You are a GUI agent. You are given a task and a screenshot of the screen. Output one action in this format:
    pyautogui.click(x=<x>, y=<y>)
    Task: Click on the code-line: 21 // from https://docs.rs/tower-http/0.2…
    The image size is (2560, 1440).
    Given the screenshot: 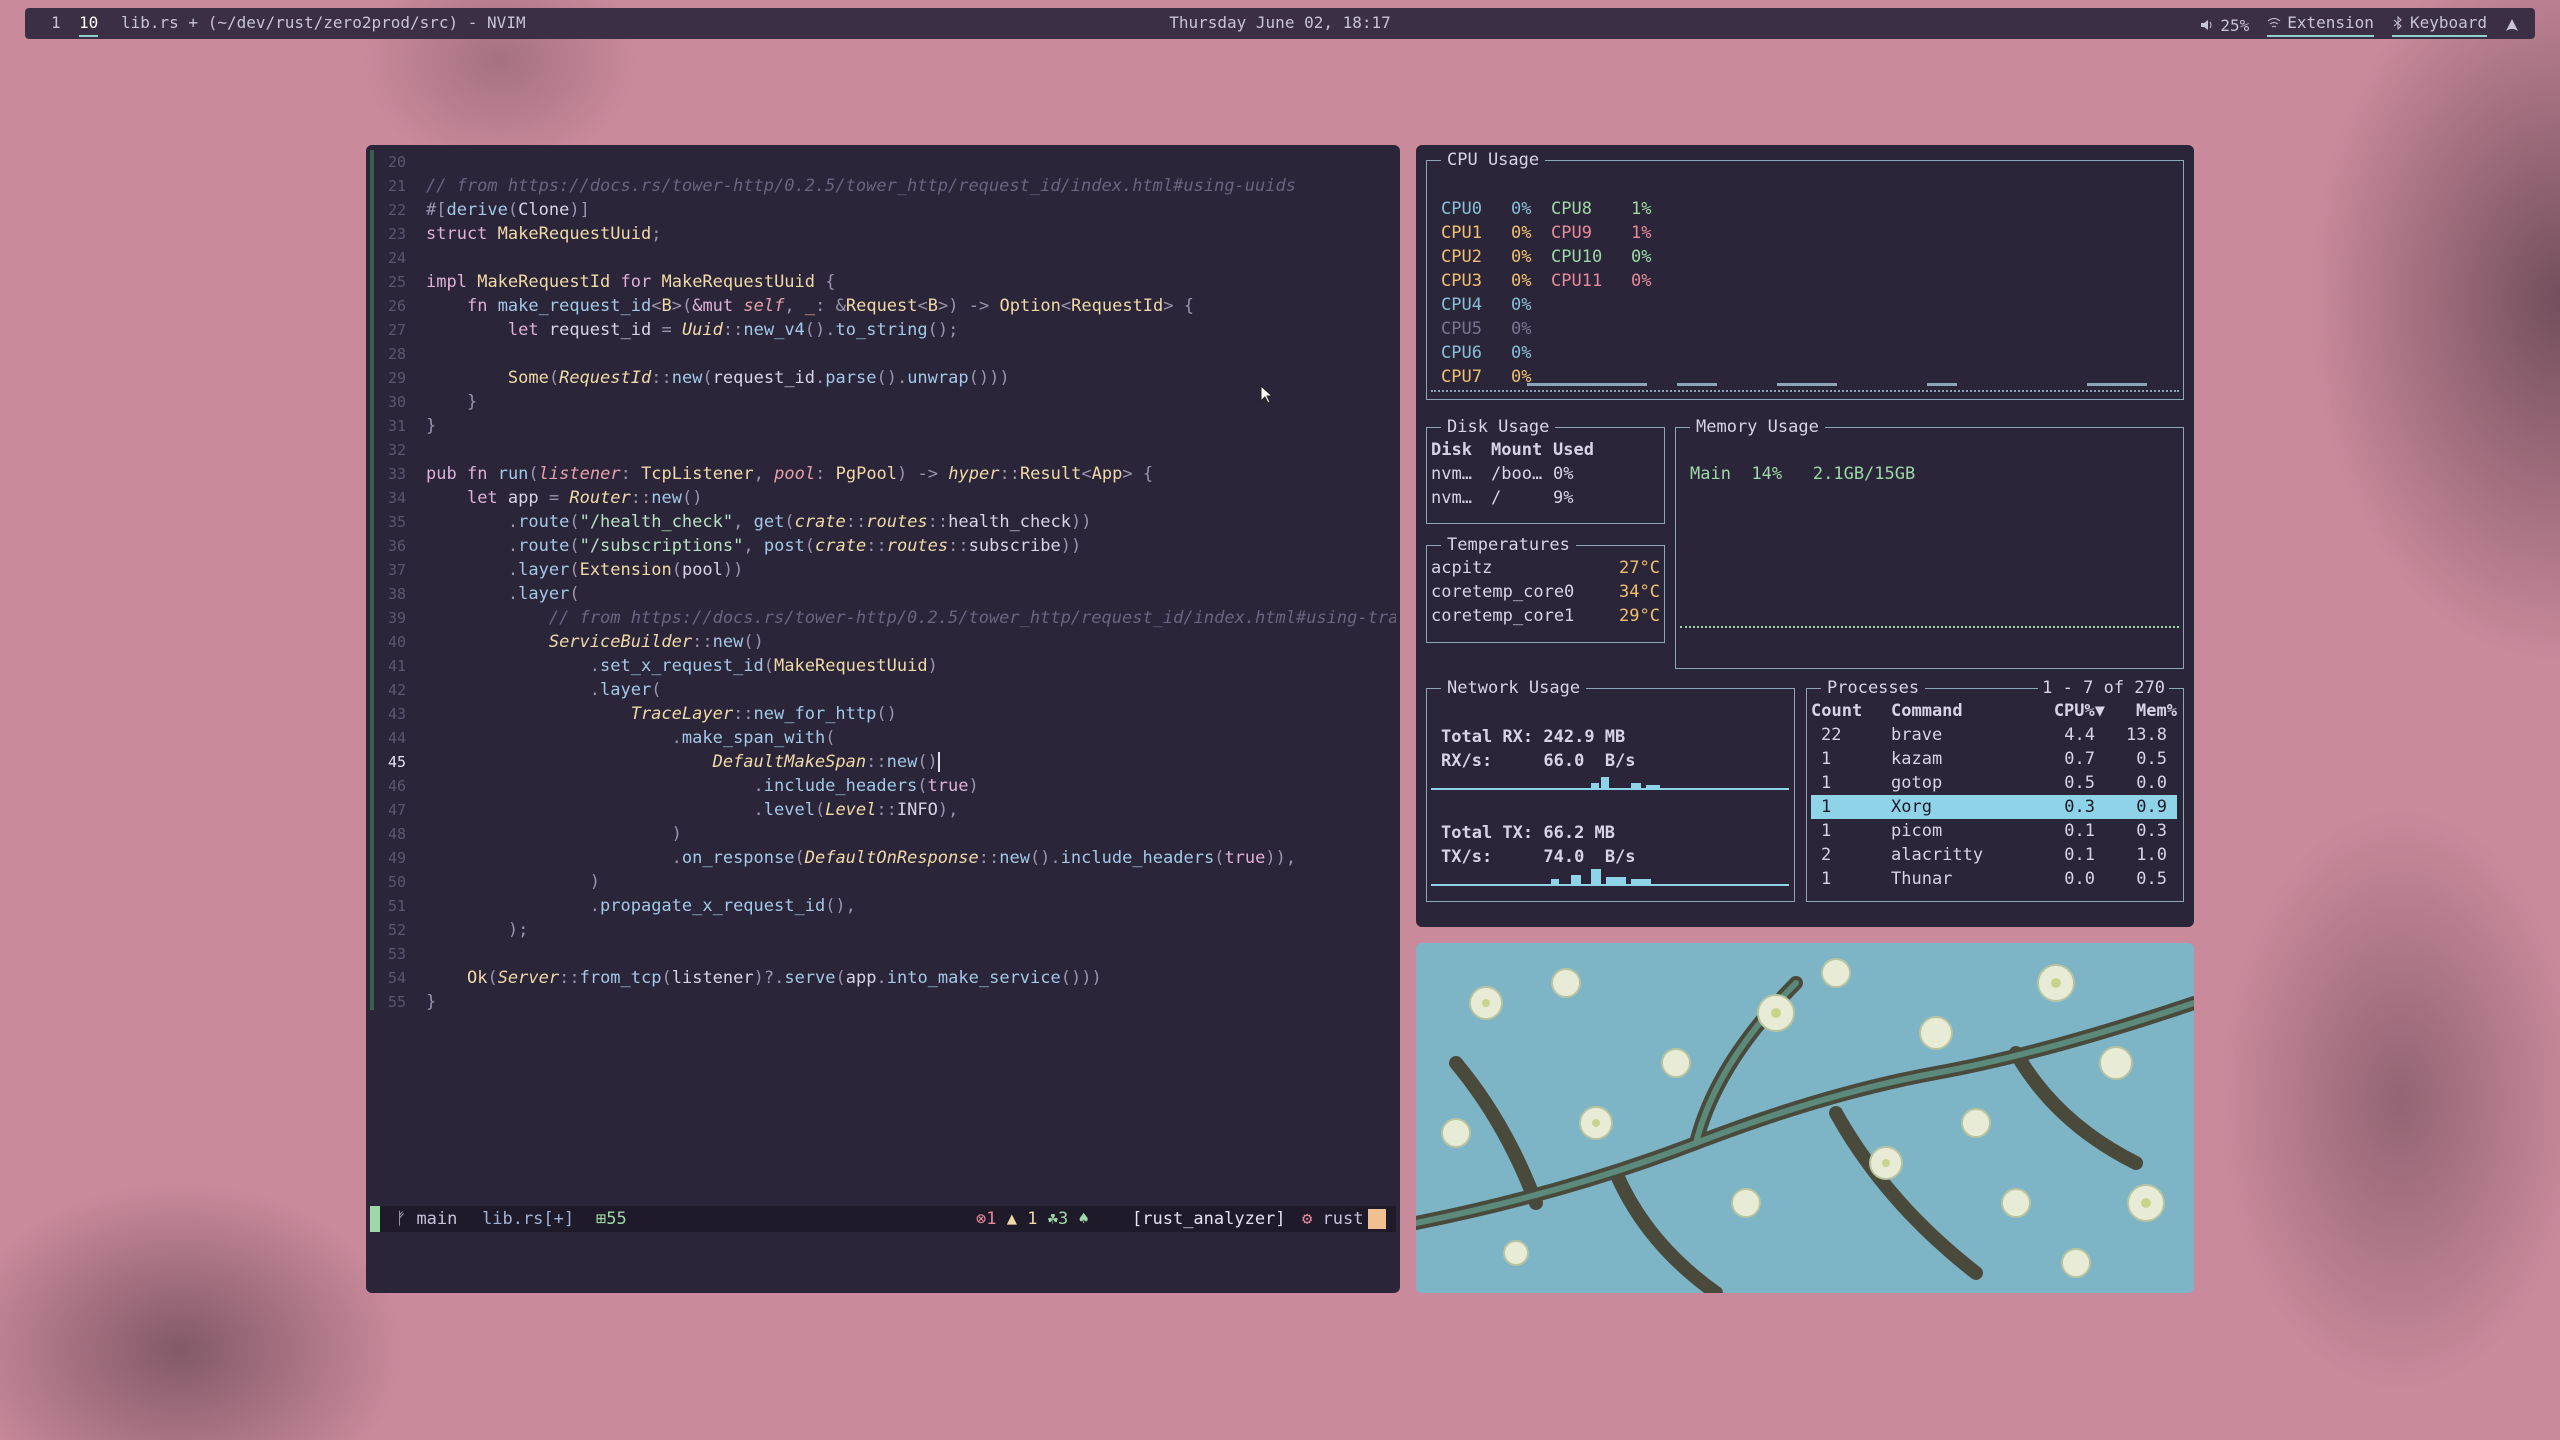 What is the action you would take?
    pyautogui.click(x=886, y=186)
    